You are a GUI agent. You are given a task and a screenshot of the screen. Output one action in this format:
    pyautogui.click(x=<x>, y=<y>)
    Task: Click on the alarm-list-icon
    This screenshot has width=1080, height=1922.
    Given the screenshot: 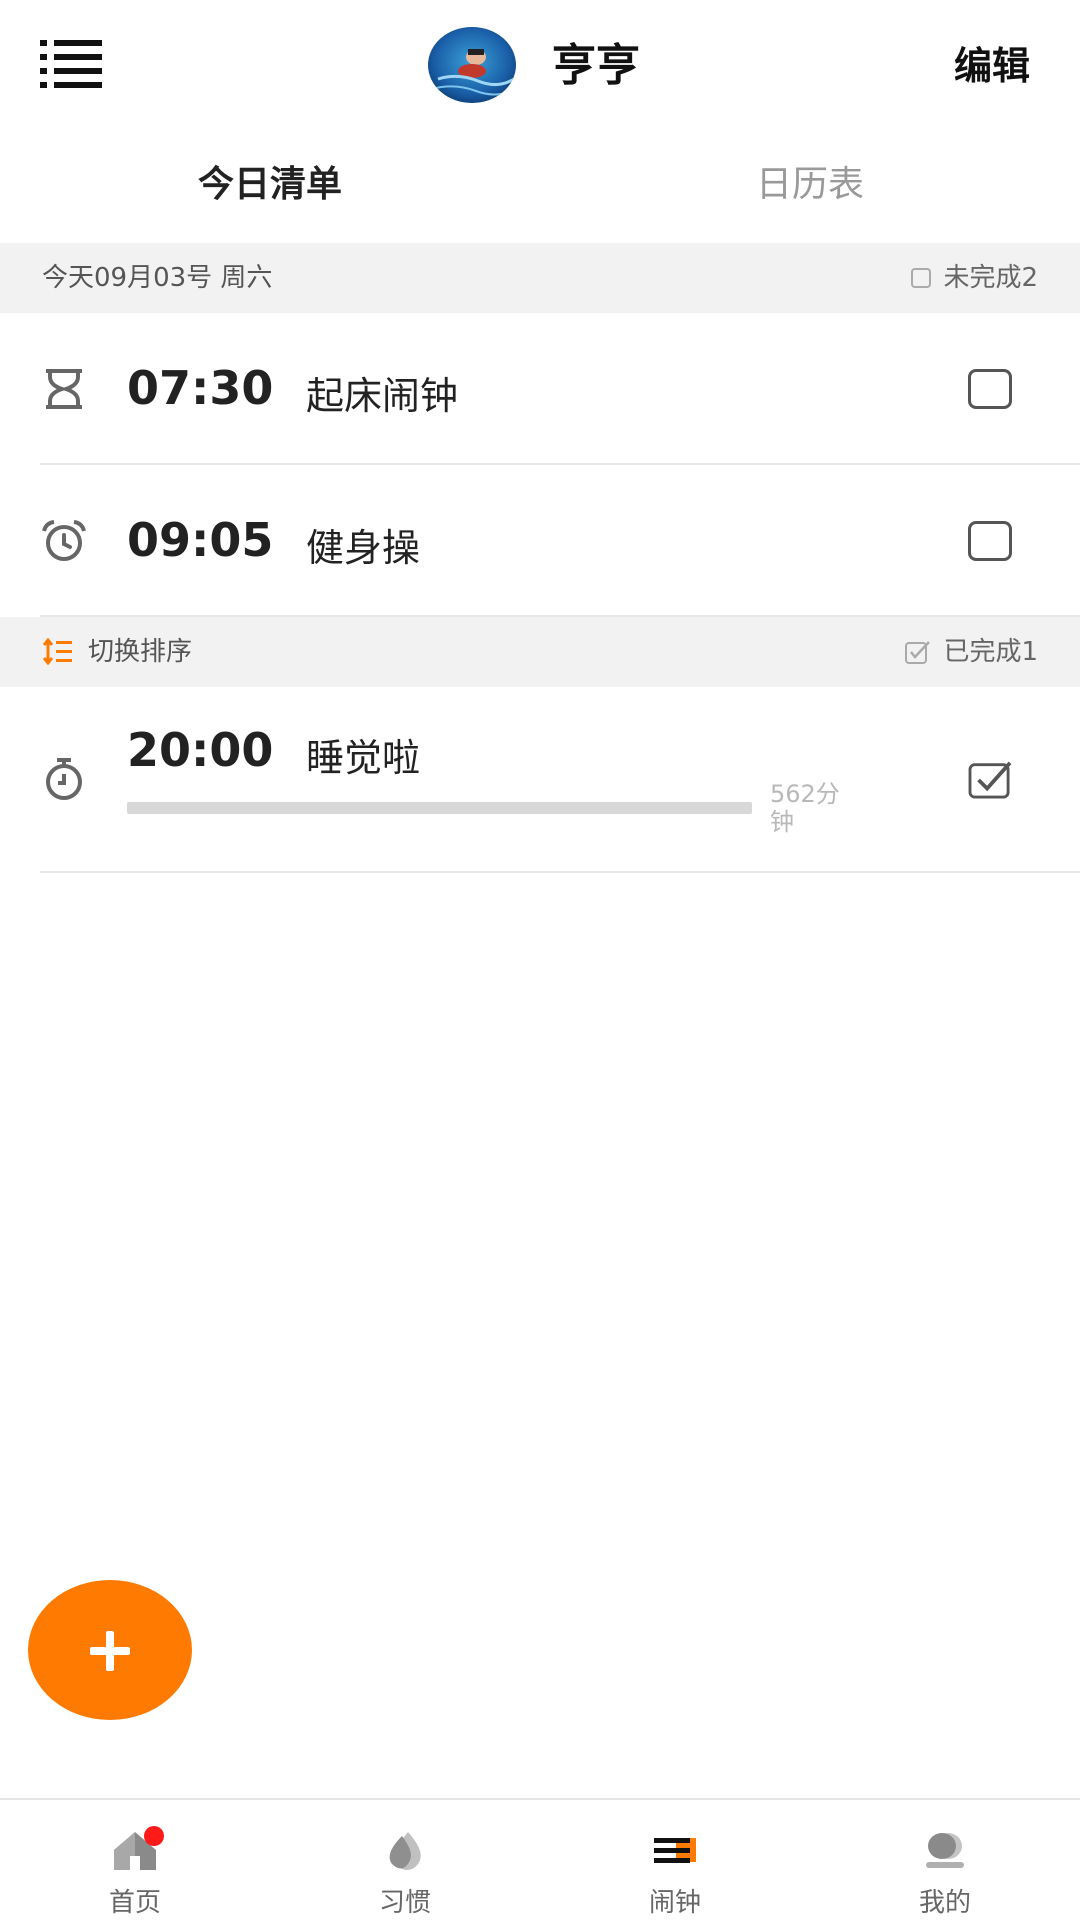 What is the action you would take?
    pyautogui.click(x=675, y=1850)
    